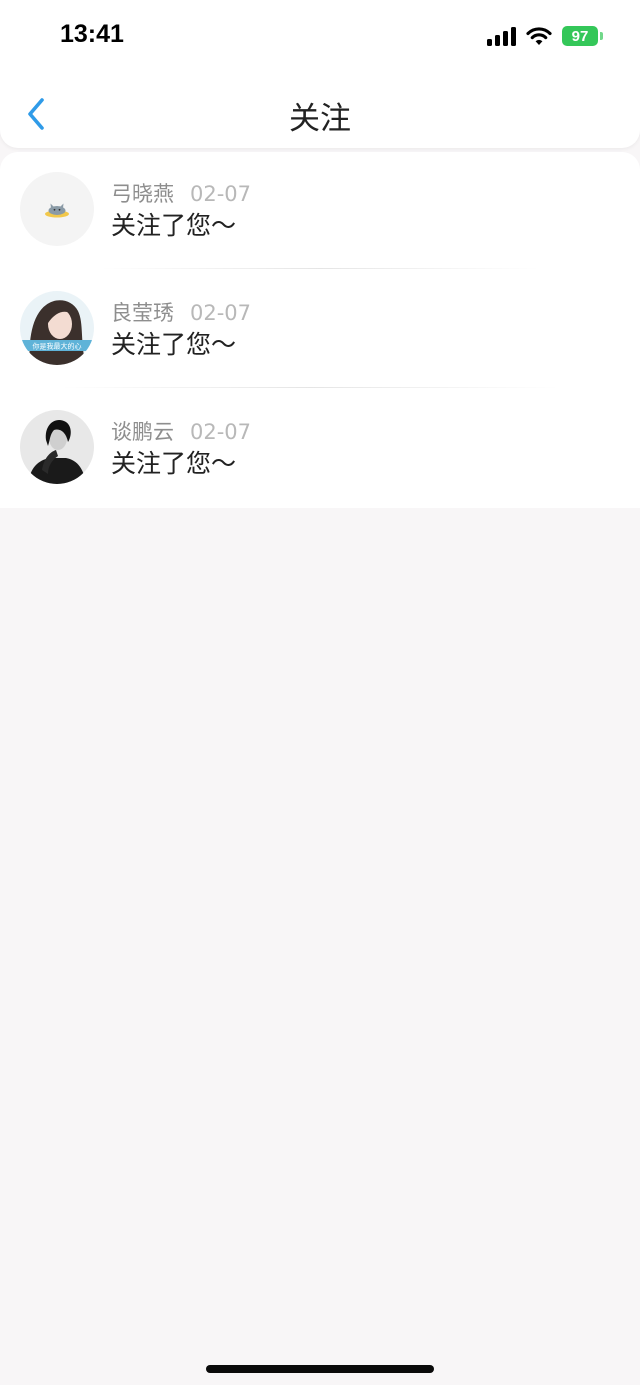 Image resolution: width=640 pixels, height=1385 pixels. What do you see at coordinates (92, 34) in the screenshot?
I see `status-time: 13:41` at bounding box center [92, 34].